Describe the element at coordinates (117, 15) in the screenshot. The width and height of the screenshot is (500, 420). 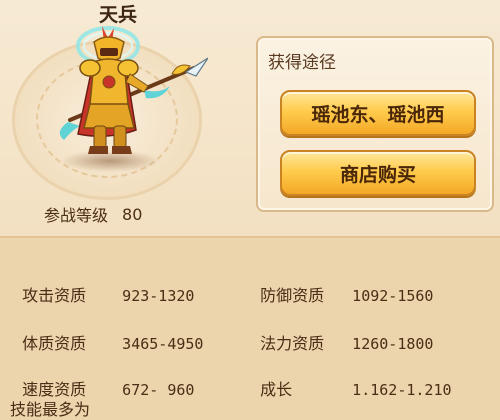
I see `unit-name: 天兵` at that location.